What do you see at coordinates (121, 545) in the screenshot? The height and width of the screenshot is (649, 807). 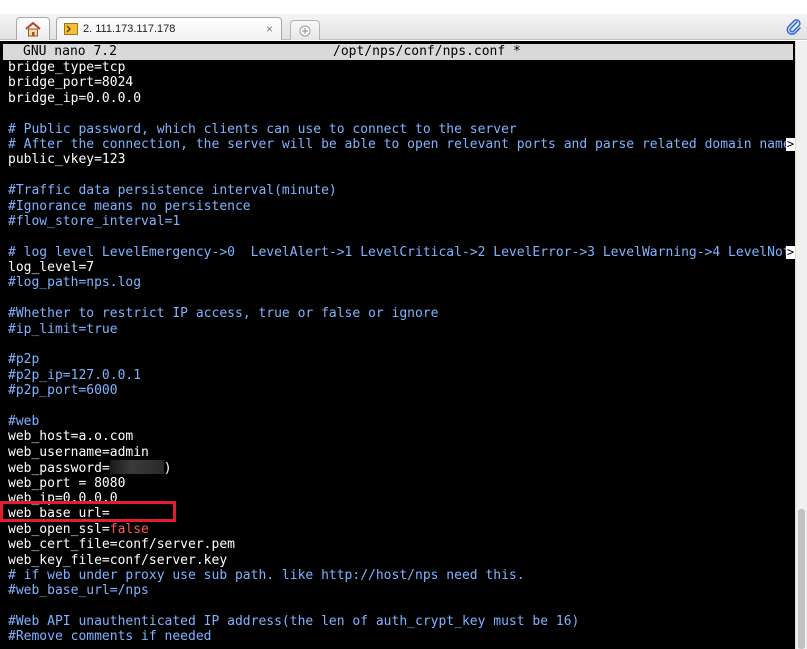 I see `editor-line: web_cert_file=conf/server.pem` at bounding box center [121, 545].